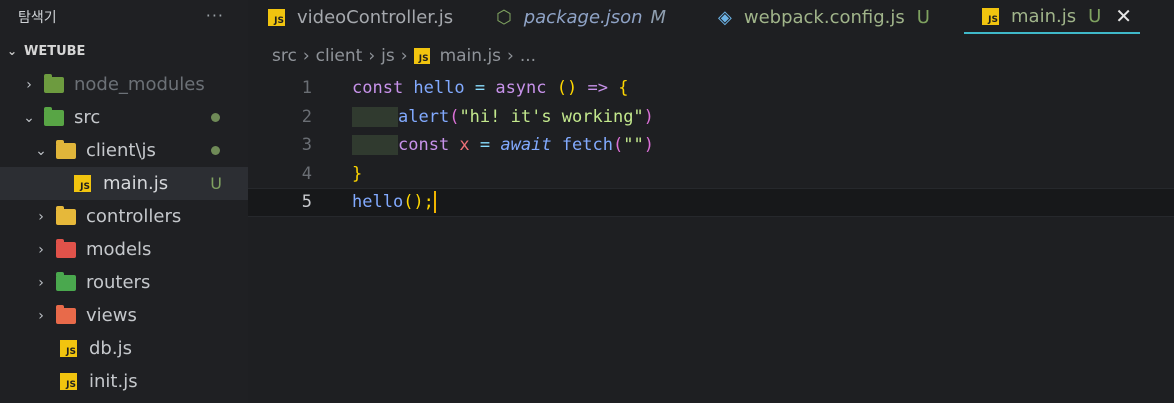  I want to click on tree-item-label: src, so click(87, 117).